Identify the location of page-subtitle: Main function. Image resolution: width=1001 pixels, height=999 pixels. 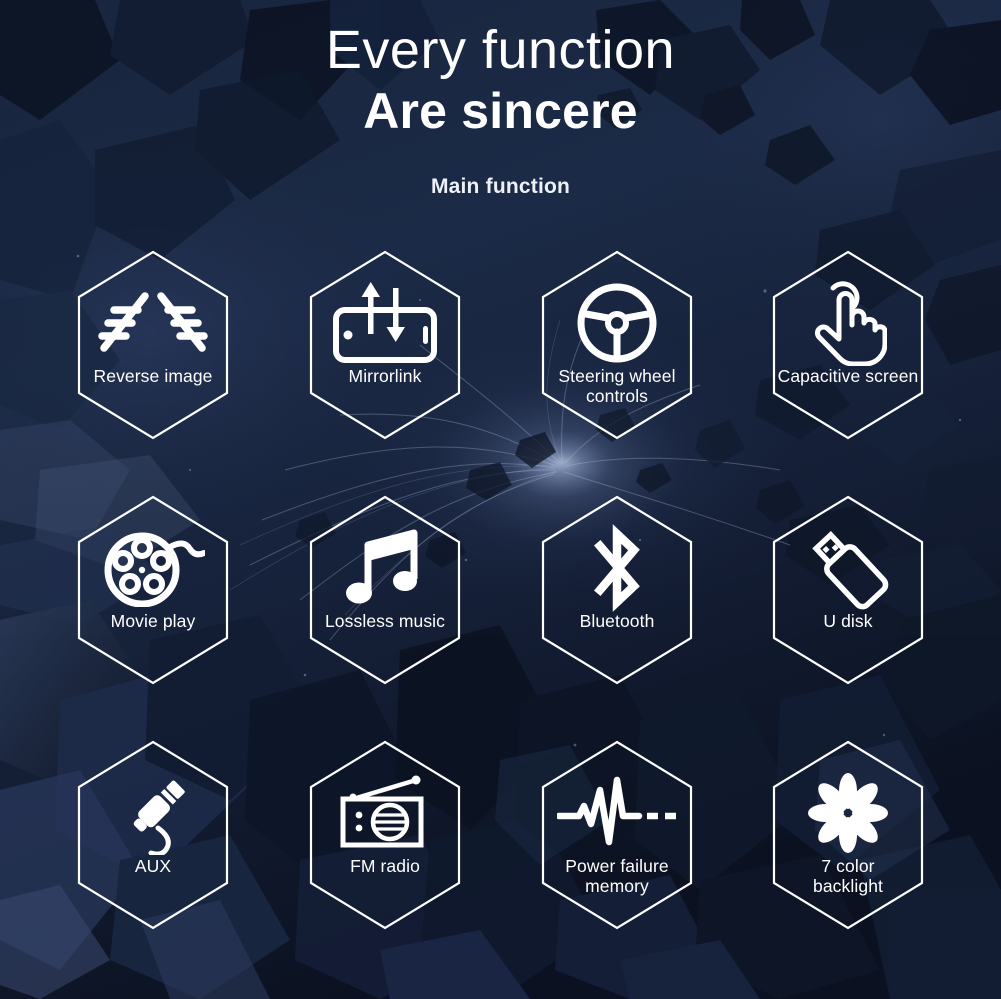
(500, 187).